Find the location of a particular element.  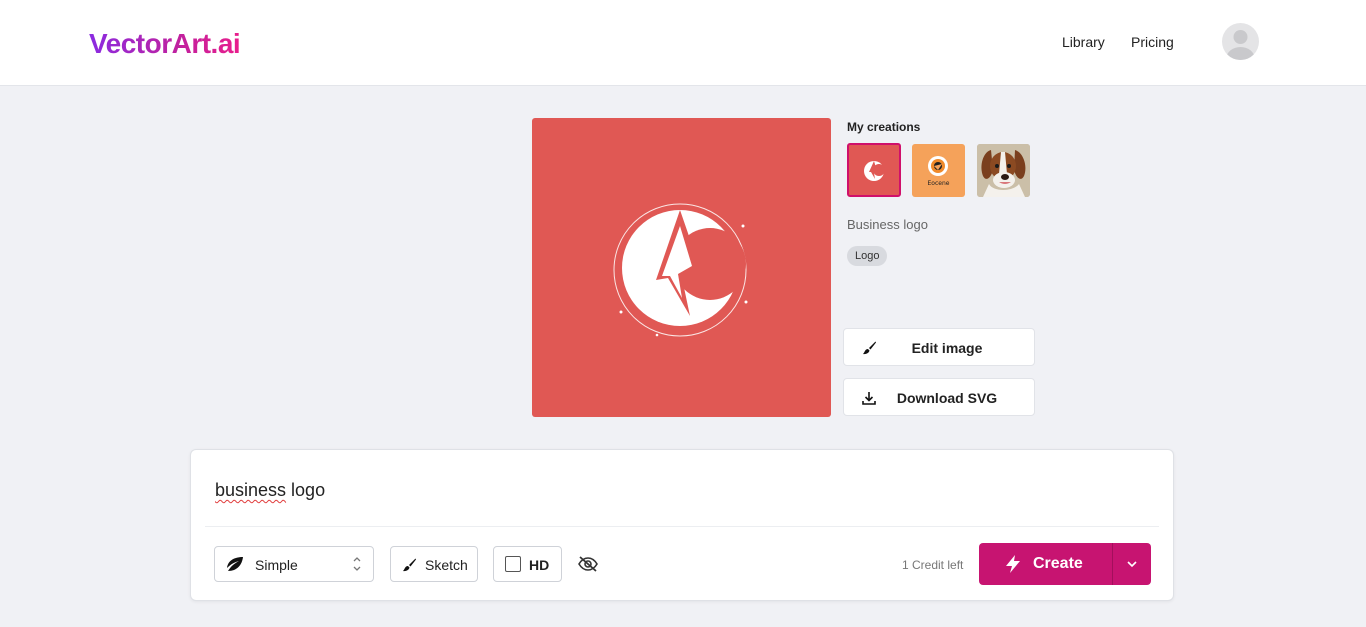

user-avatar-icon is located at coordinates (1240, 41).